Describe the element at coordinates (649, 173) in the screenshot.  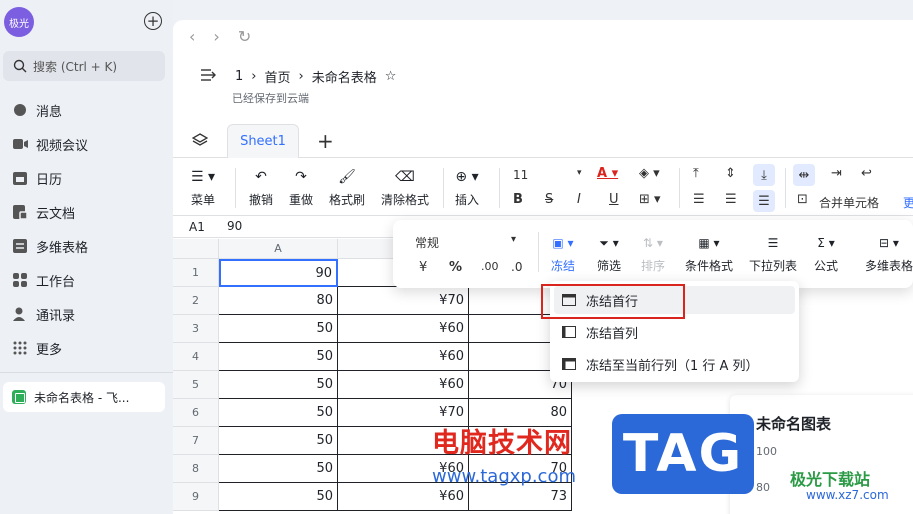
I see `fill-color-icon: ◈ ▾` at that location.